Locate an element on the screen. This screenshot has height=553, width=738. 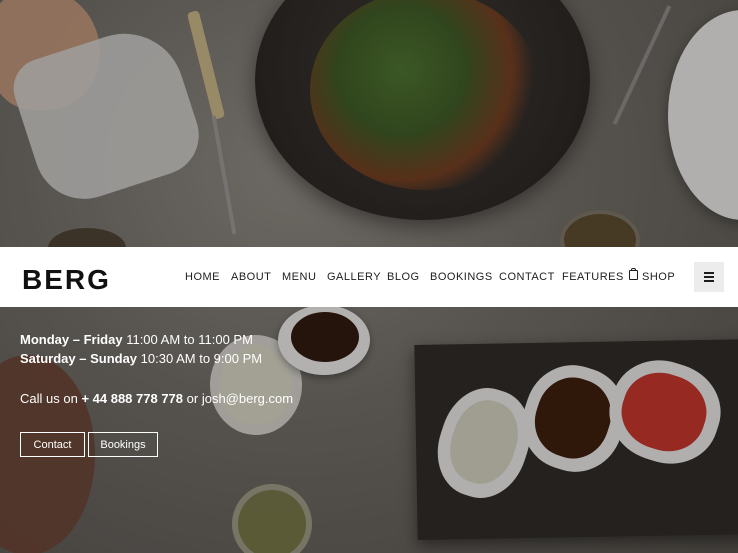
hours-days: Saturday – Sunday is located at coordinates (79, 358).